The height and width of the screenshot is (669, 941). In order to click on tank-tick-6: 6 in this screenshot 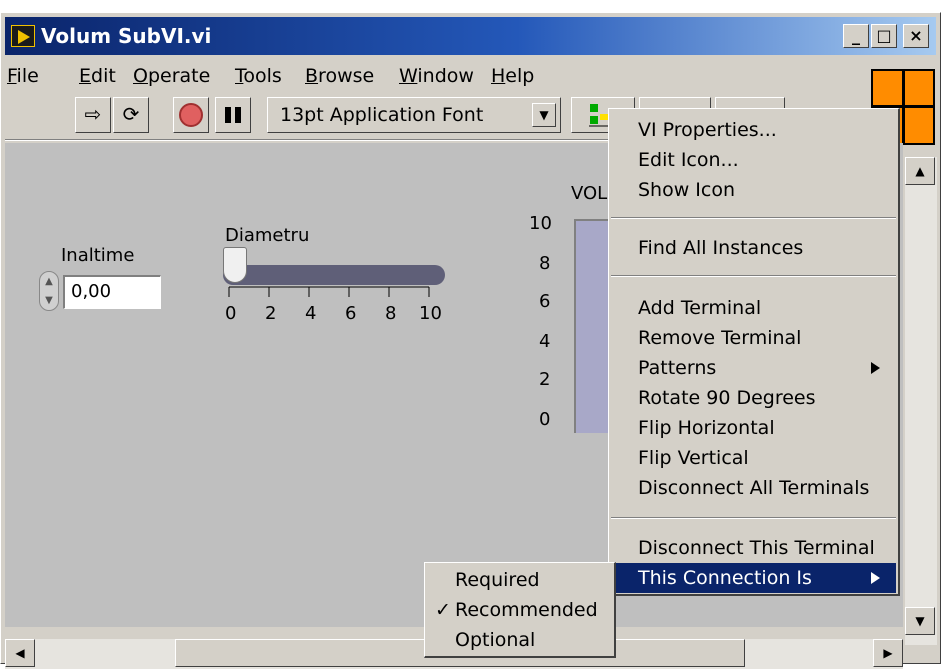, I will do `click(545, 301)`.